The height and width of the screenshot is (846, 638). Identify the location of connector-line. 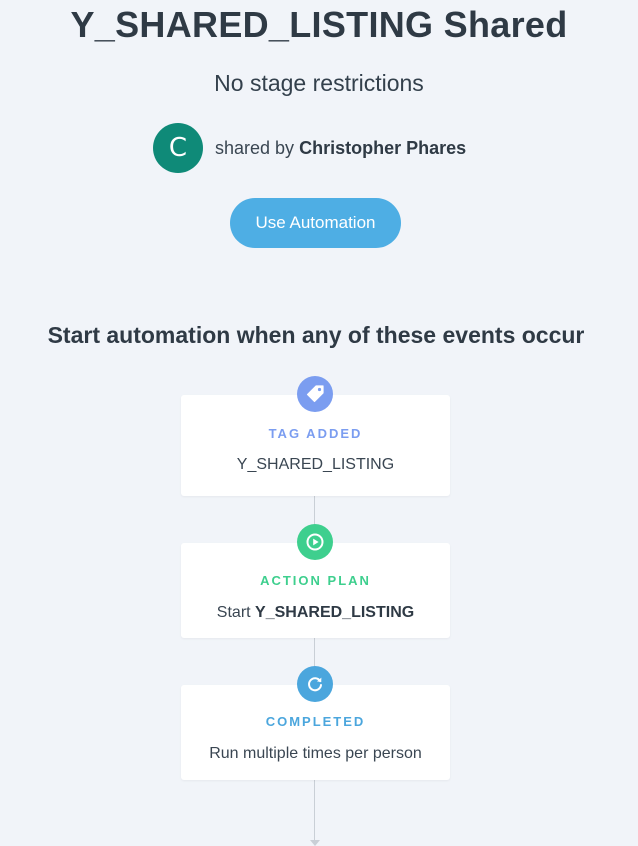
(314, 810).